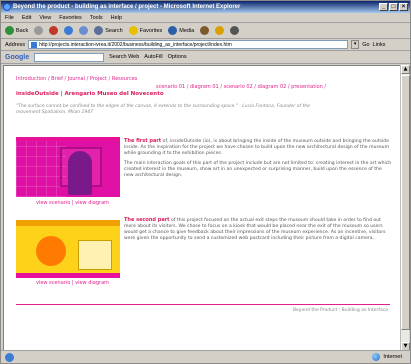 The width and height of the screenshot is (411, 364). Describe the element at coordinates (383, 7) in the screenshot. I see `minimize-button: _` at that location.